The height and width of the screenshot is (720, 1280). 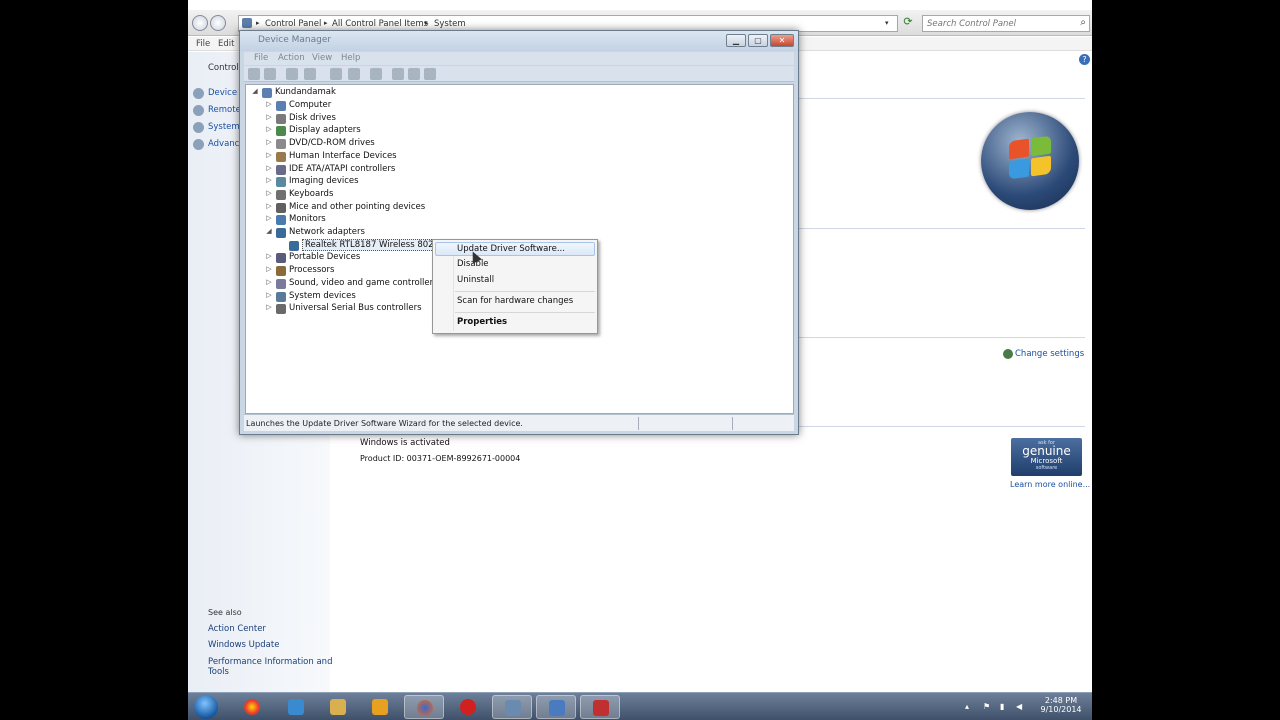 What do you see at coordinates (310, 74) in the screenshot?
I see `properties-icon` at bounding box center [310, 74].